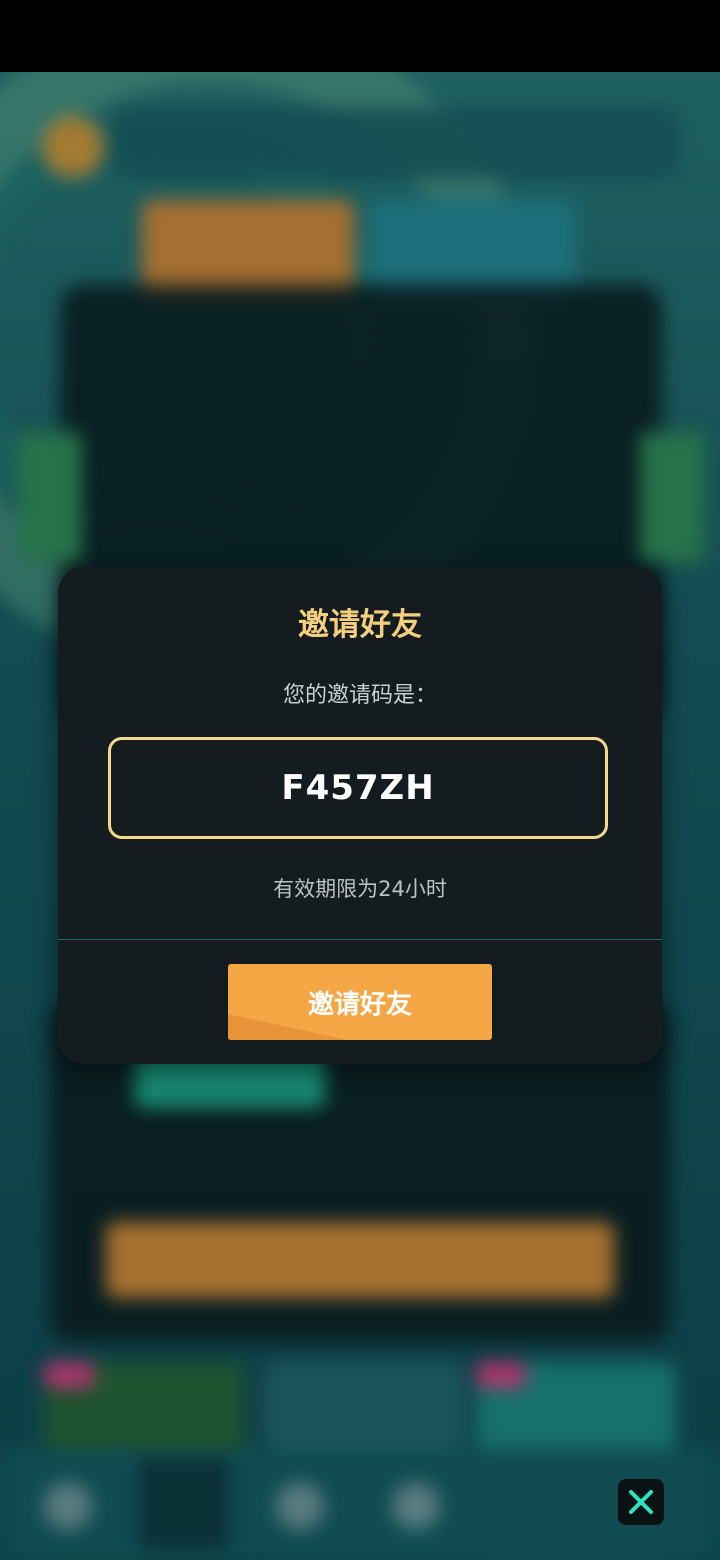 This screenshot has width=720, height=1560. I want to click on invite-code-box: F457ZH, so click(358, 788).